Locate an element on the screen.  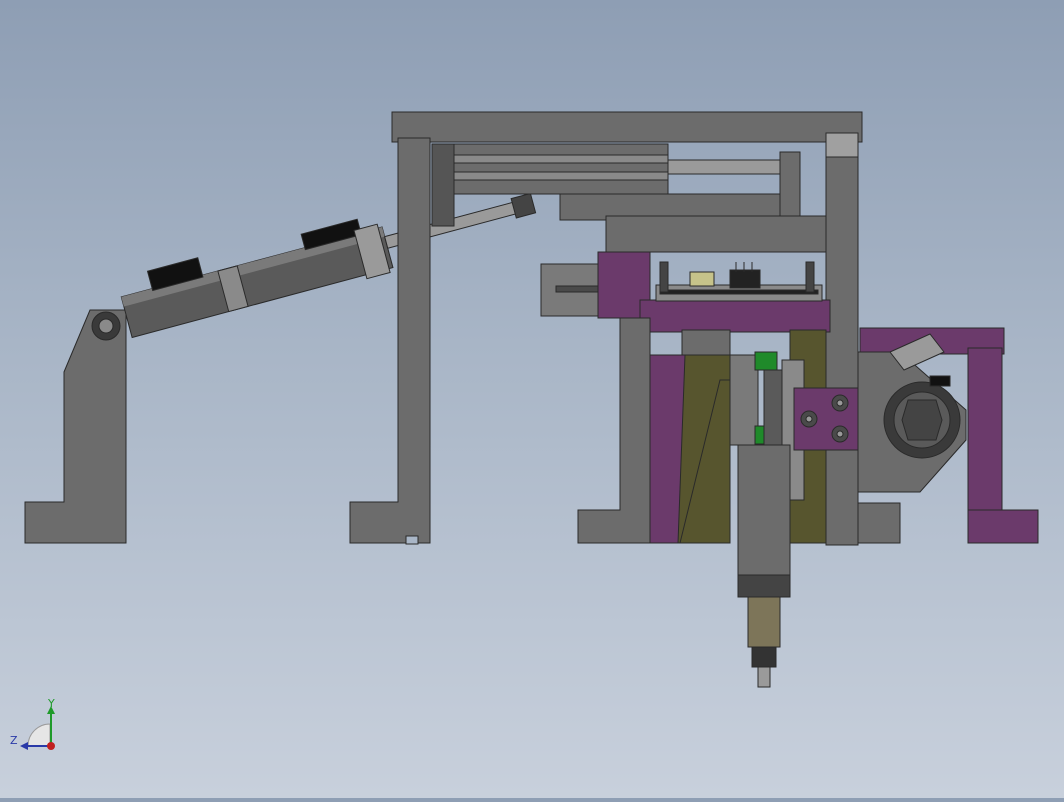
y-axis-label: Y is located at coordinates (51, 704).